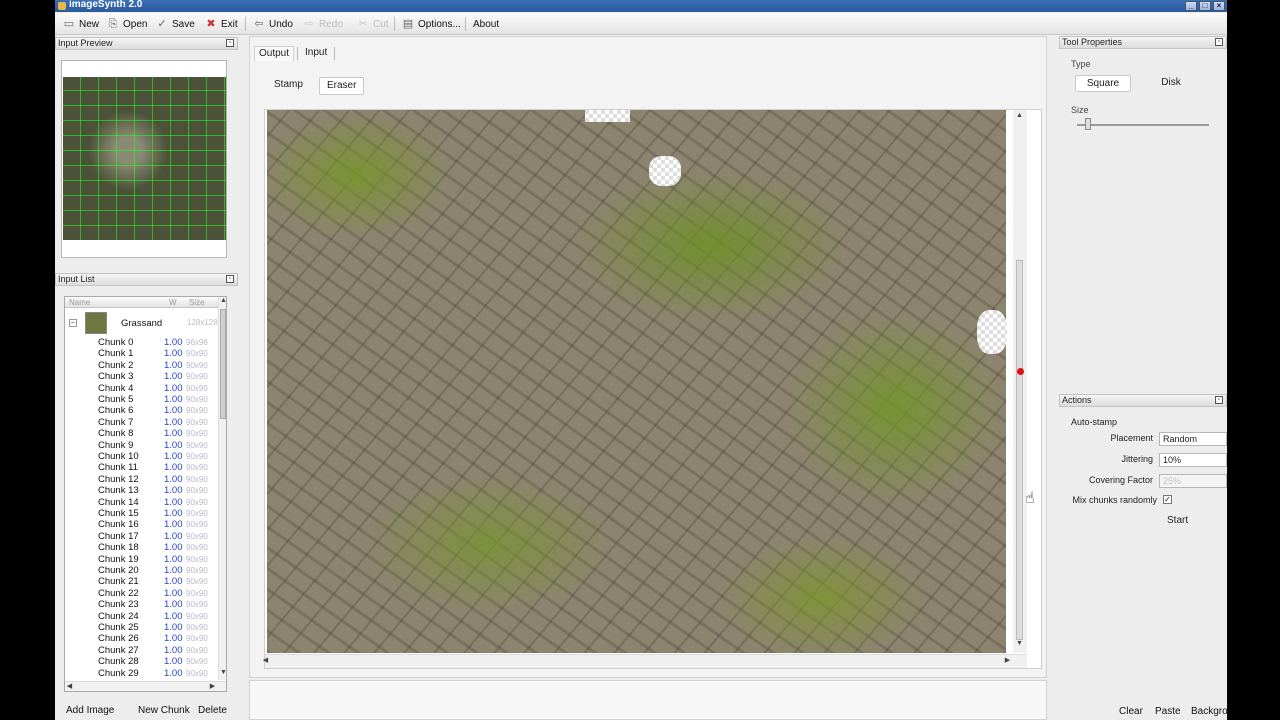 The height and width of the screenshot is (720, 1280). Describe the element at coordinates (1088, 124) in the screenshot. I see `size-slider-handle` at that location.